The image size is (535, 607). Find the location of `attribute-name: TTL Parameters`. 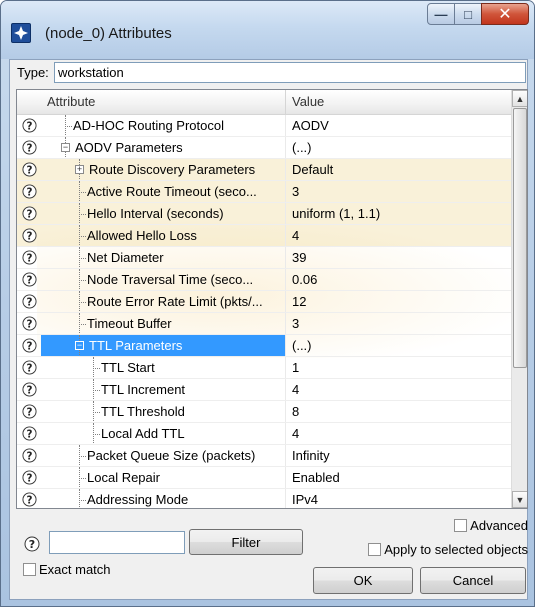

attribute-name: TTL Parameters is located at coordinates (136, 345).